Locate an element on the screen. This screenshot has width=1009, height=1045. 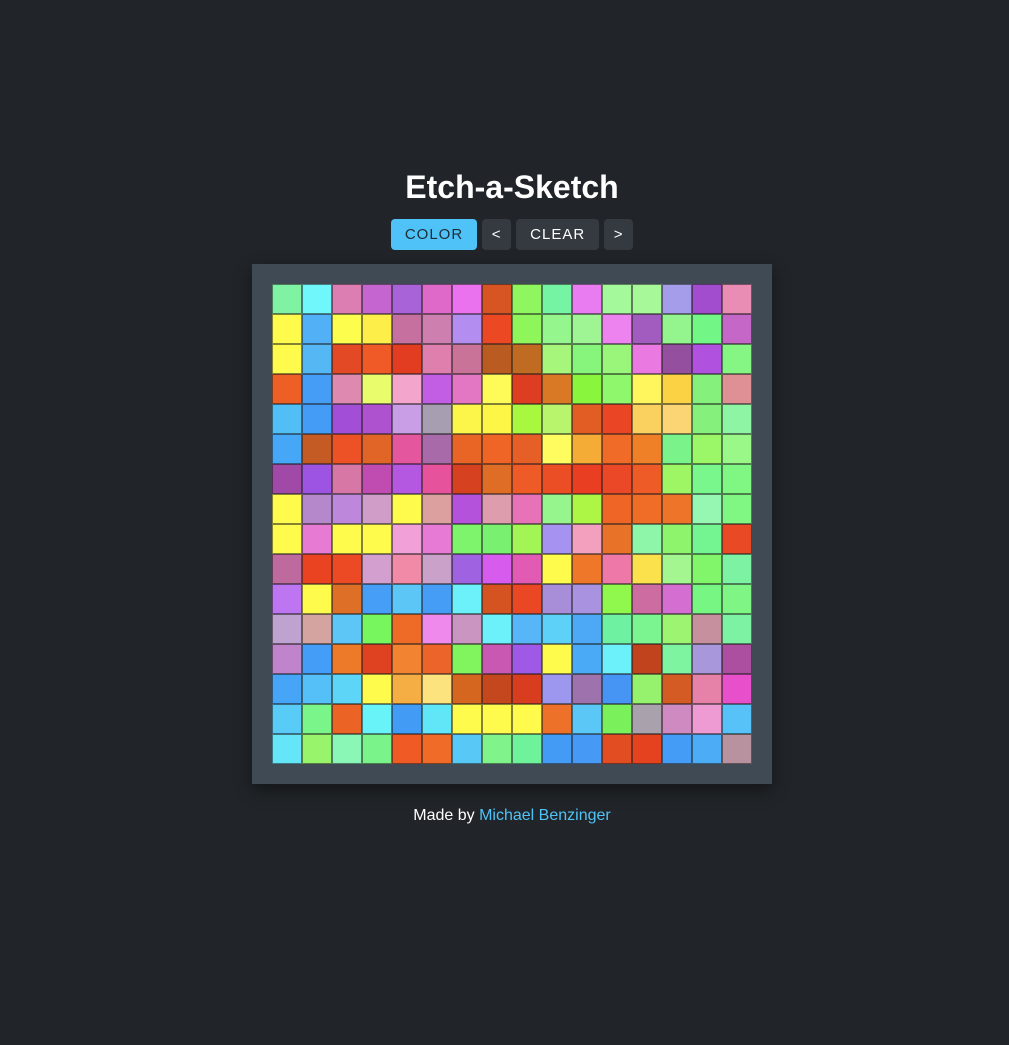
increase-grid-button: > is located at coordinates (619, 234).